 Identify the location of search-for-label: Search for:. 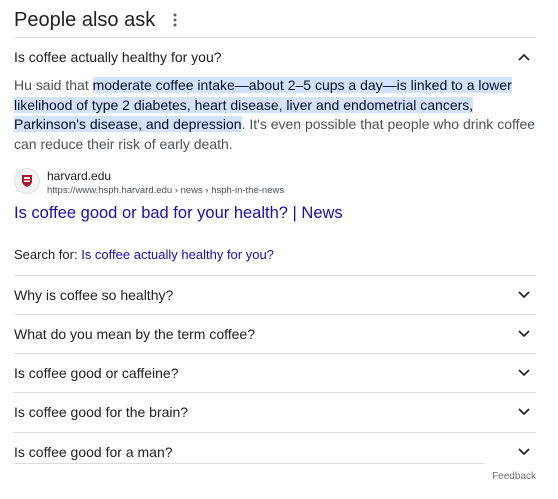
(48, 254).